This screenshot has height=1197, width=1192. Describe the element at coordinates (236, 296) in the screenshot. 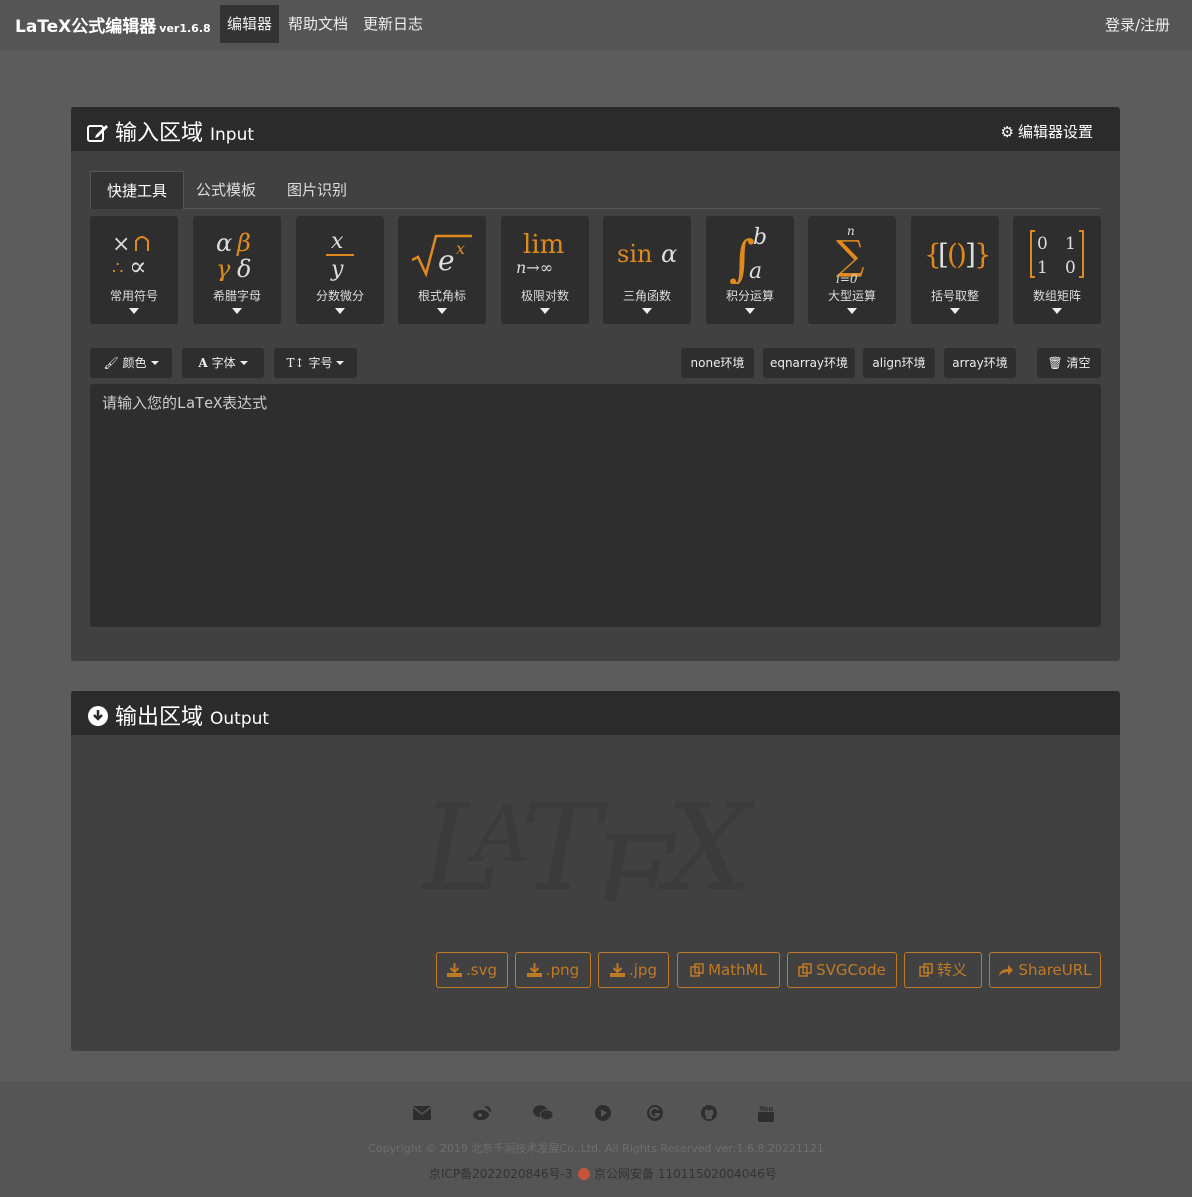

I see `tool-label: 希腊字母` at that location.